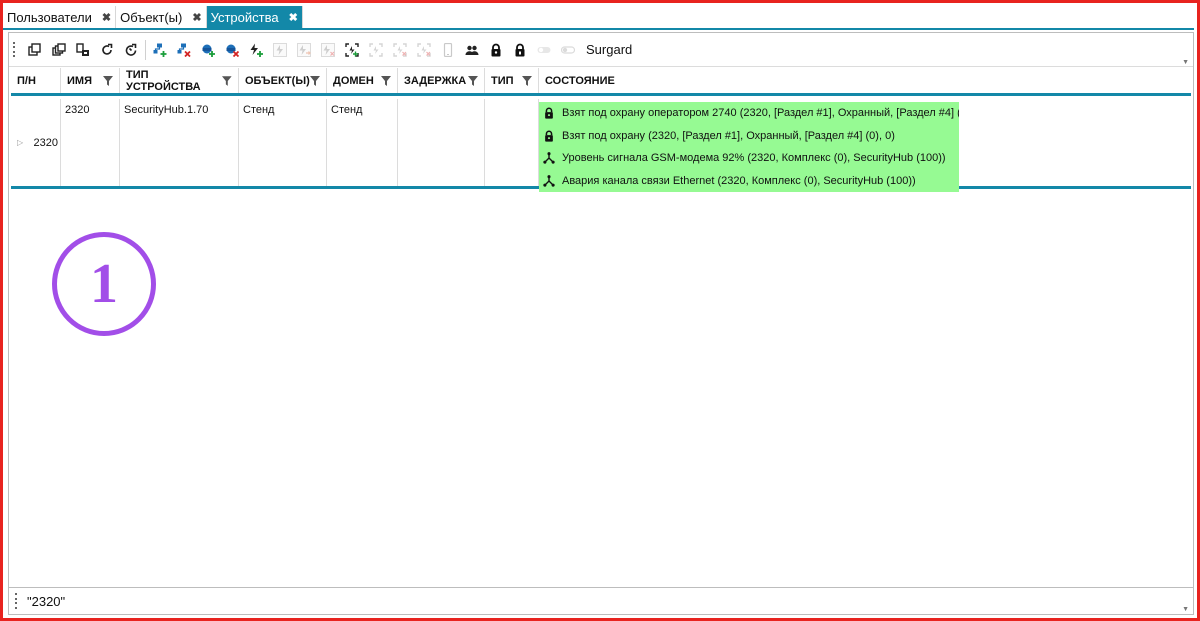 Image resolution: width=1200 pixels, height=621 pixels. Describe the element at coordinates (400, 50) in the screenshot. I see `scan-second-disabled-icon` at that location.